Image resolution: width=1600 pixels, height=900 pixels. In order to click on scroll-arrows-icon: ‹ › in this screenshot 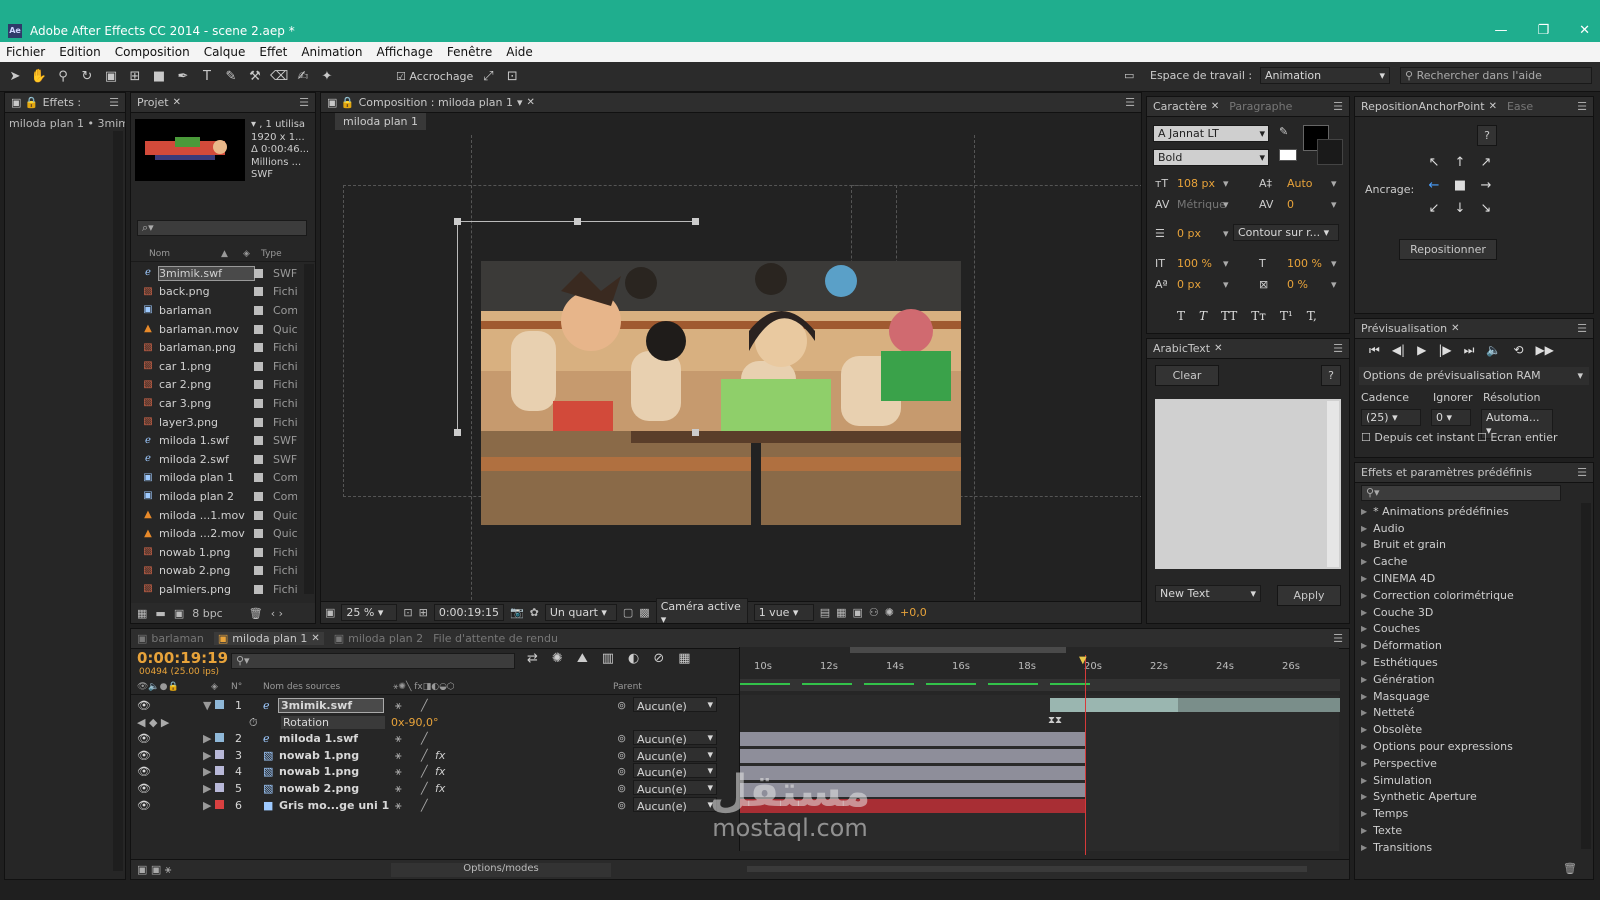, I will do `click(277, 613)`.